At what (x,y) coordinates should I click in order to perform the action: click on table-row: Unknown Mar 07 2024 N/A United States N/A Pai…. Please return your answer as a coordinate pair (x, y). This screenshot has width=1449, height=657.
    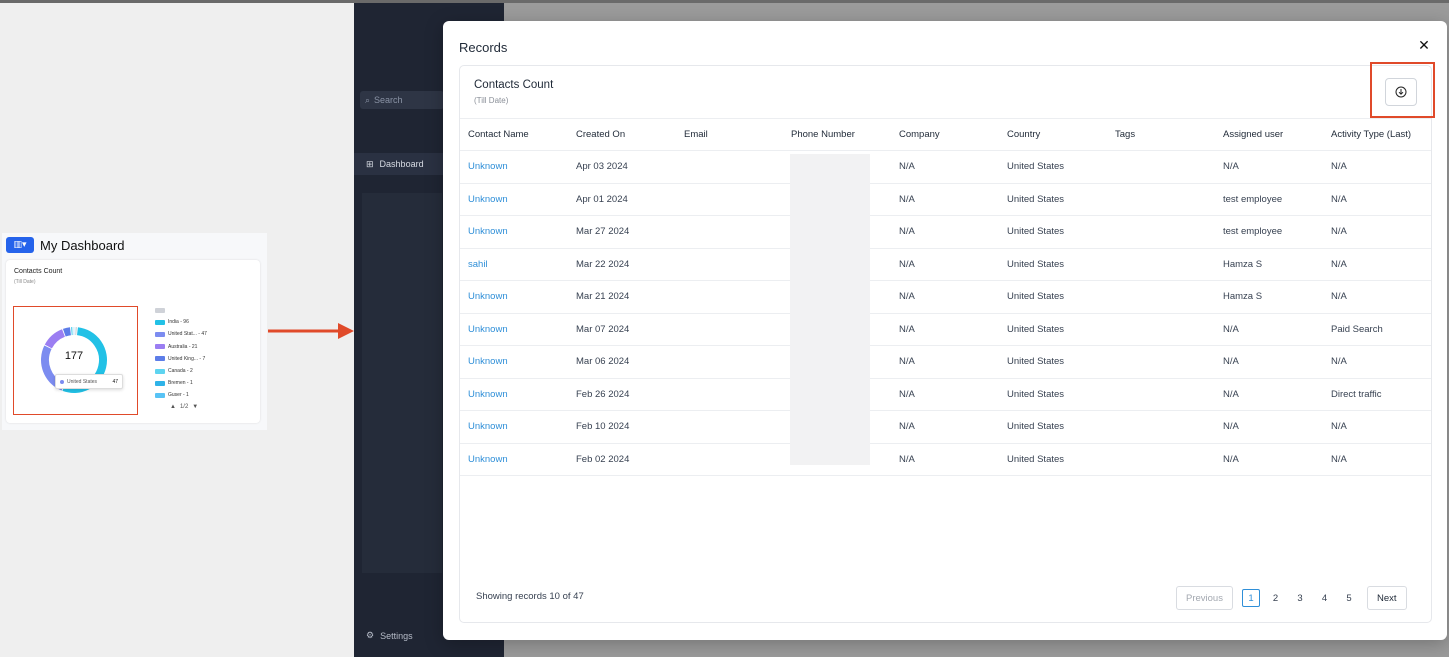
    Looking at the image, I should click on (945, 330).